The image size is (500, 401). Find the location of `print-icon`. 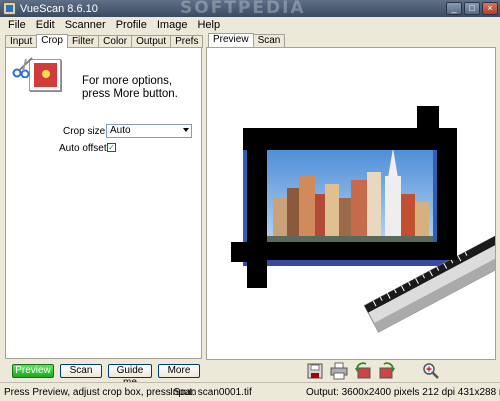

print-icon is located at coordinates (339, 371).